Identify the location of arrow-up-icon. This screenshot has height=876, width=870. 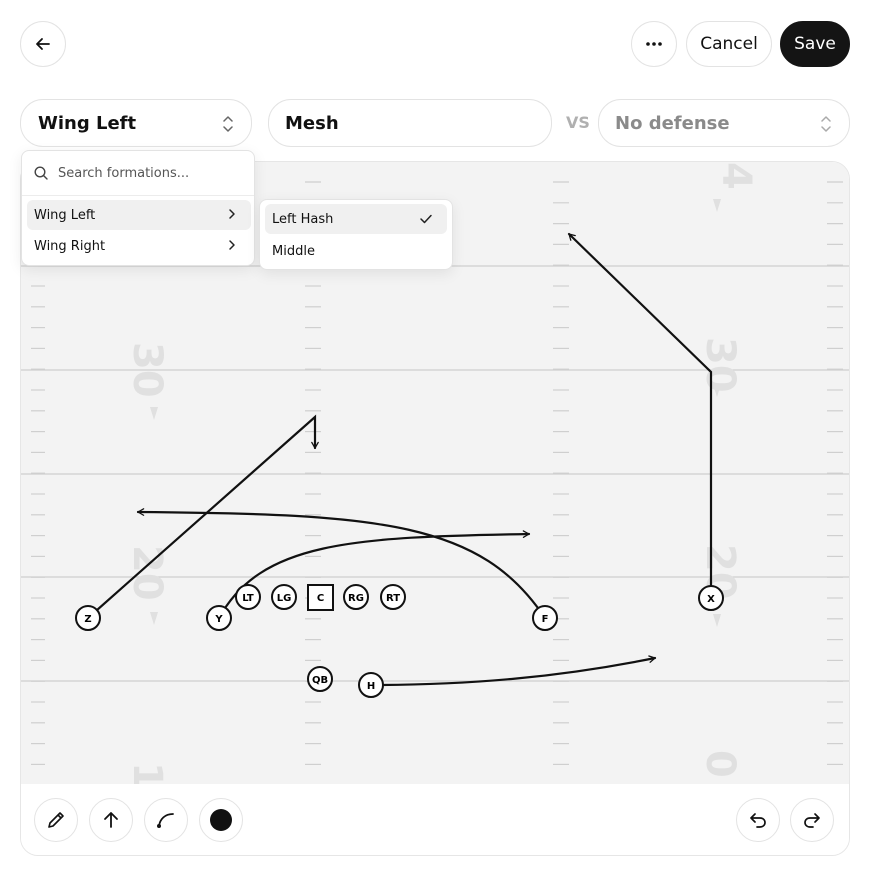
(111, 820).